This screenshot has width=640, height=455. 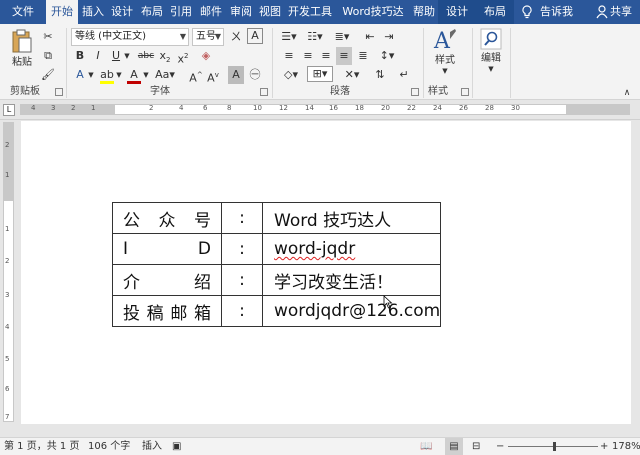 What do you see at coordinates (48, 37) in the screenshot?
I see `cut-icon: ✂` at bounding box center [48, 37].